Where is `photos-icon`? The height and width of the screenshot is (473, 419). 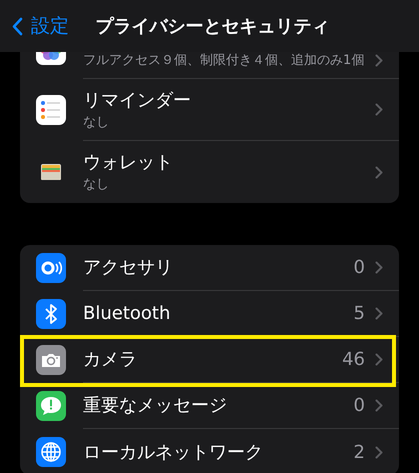
photos-icon is located at coordinates (51, 58).